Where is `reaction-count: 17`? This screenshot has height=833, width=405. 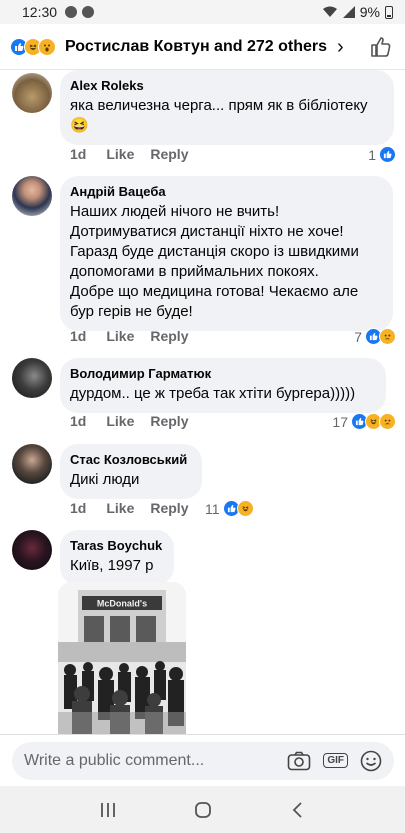
reaction-count: 17 is located at coordinates (364, 421).